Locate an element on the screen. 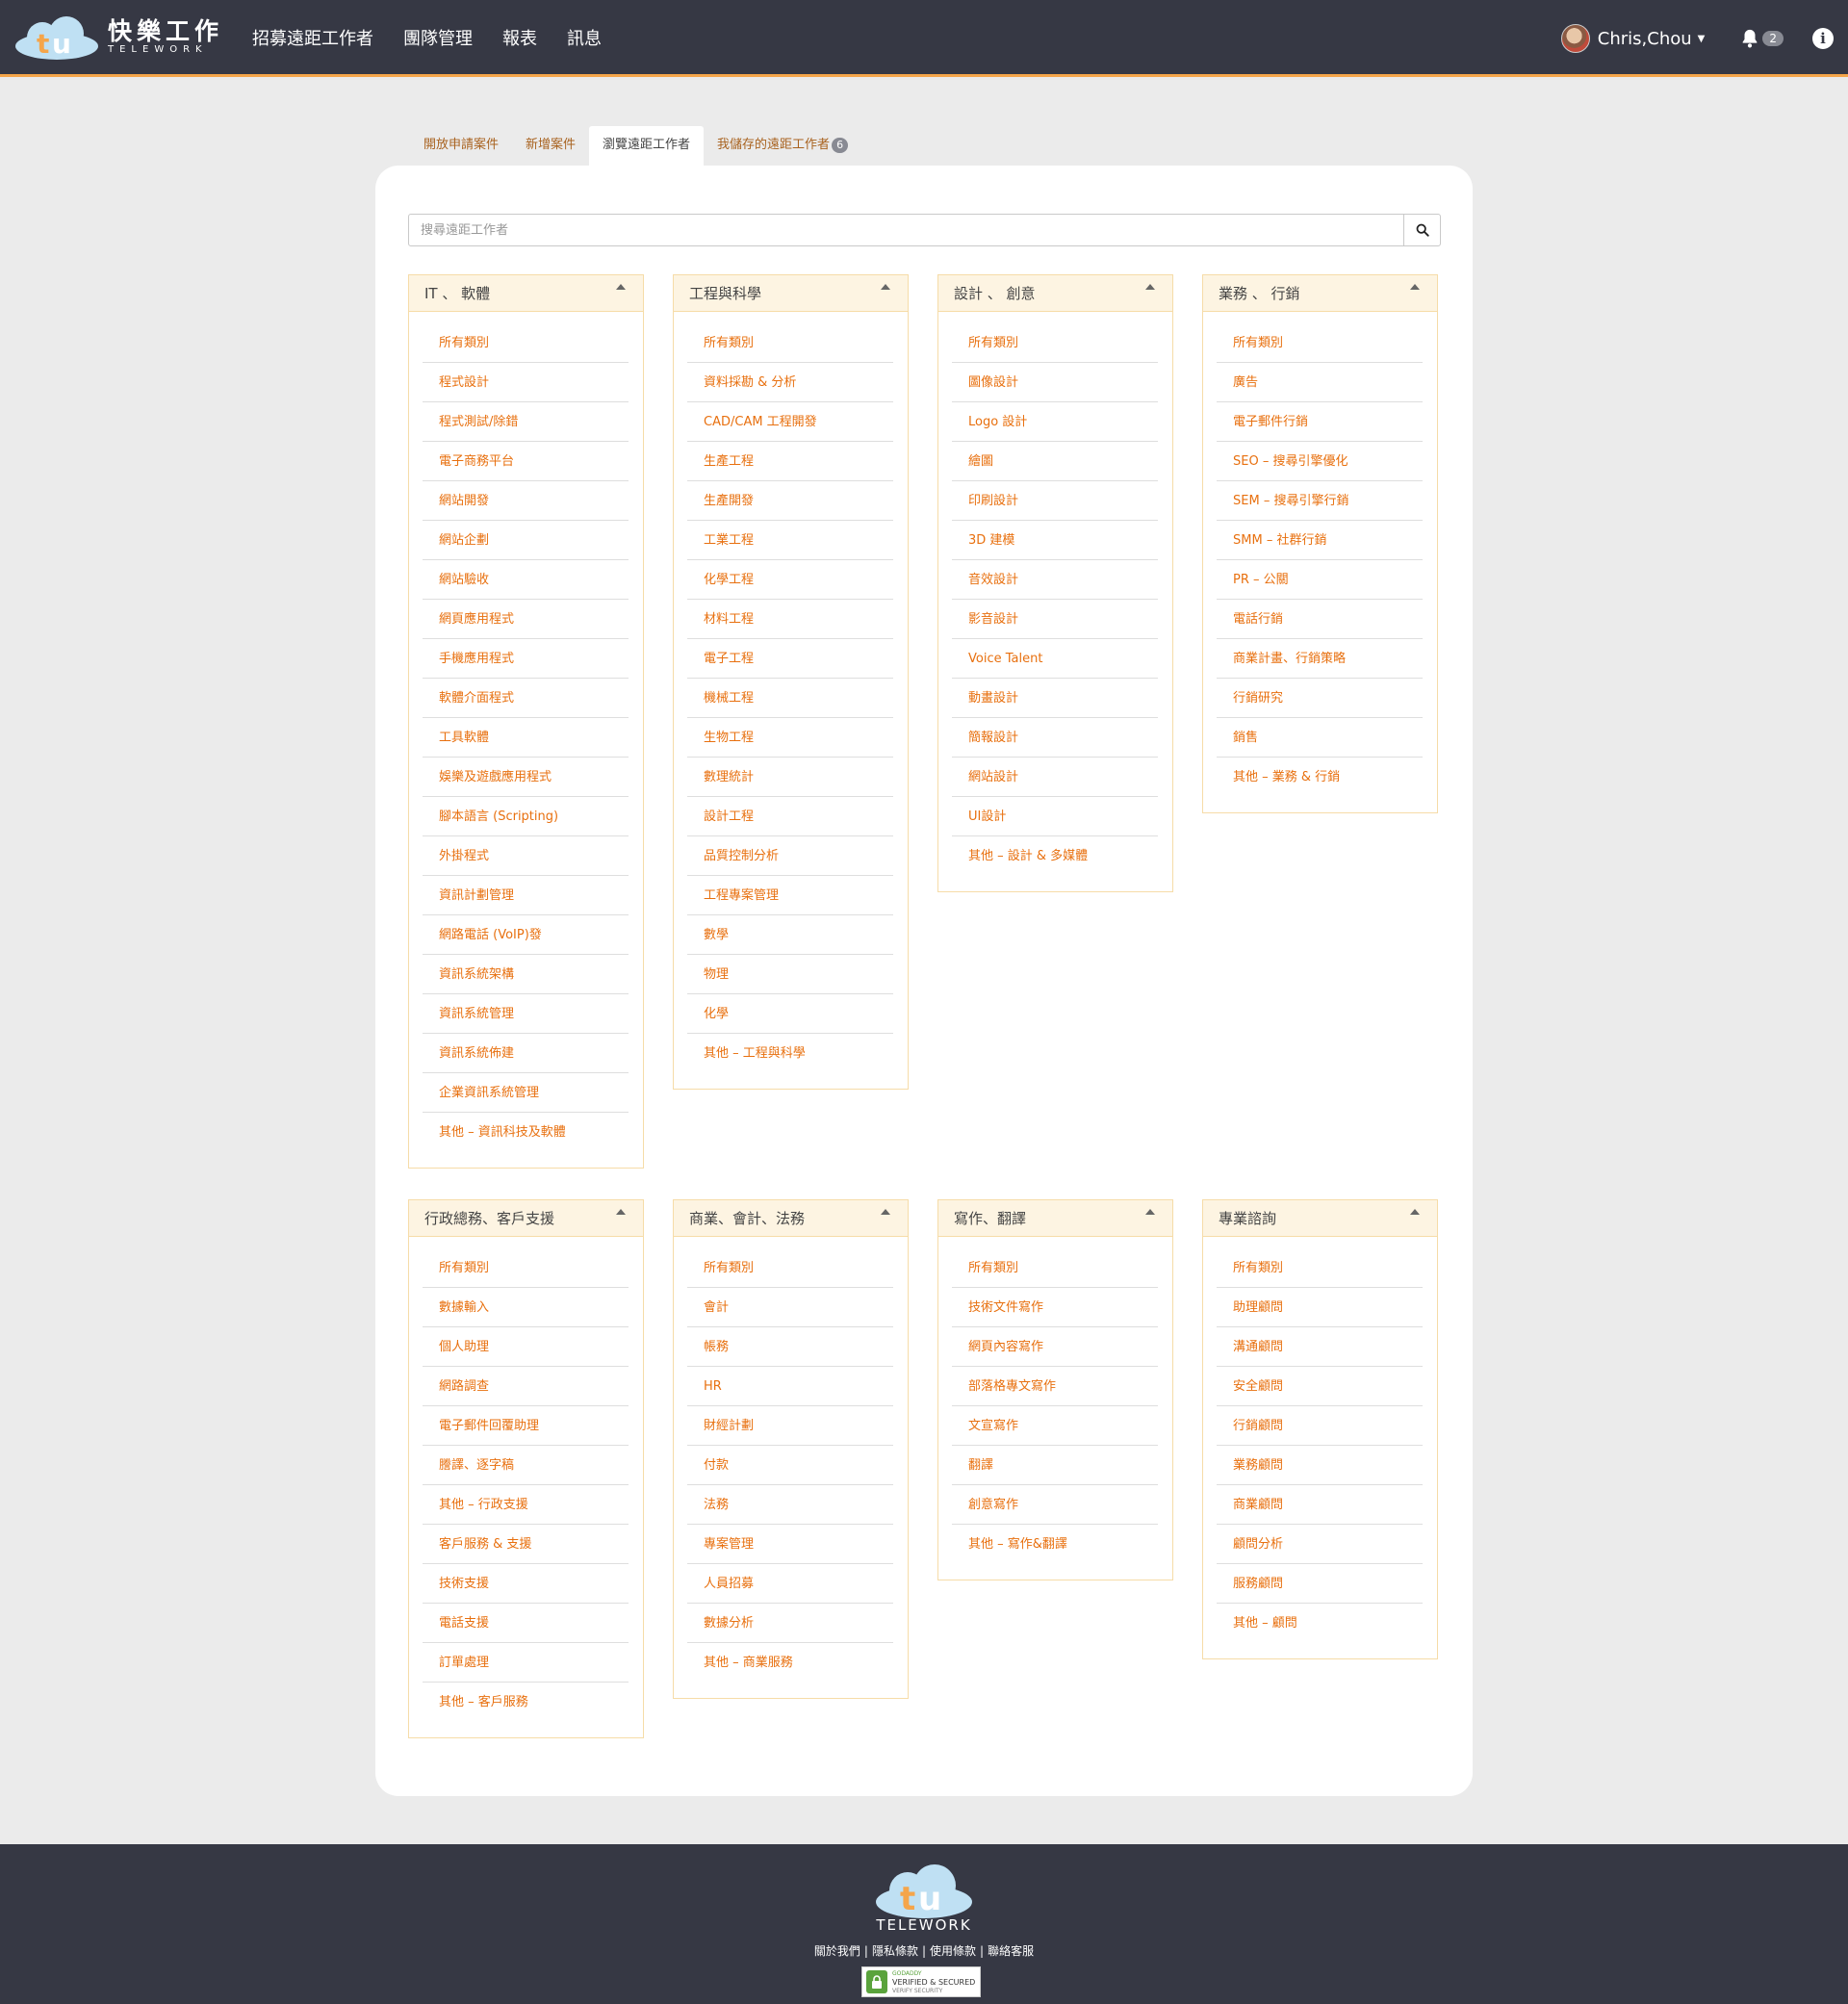 The width and height of the screenshot is (1848, 2004). footer-link-about: 關於我們 is located at coordinates (837, 1951).